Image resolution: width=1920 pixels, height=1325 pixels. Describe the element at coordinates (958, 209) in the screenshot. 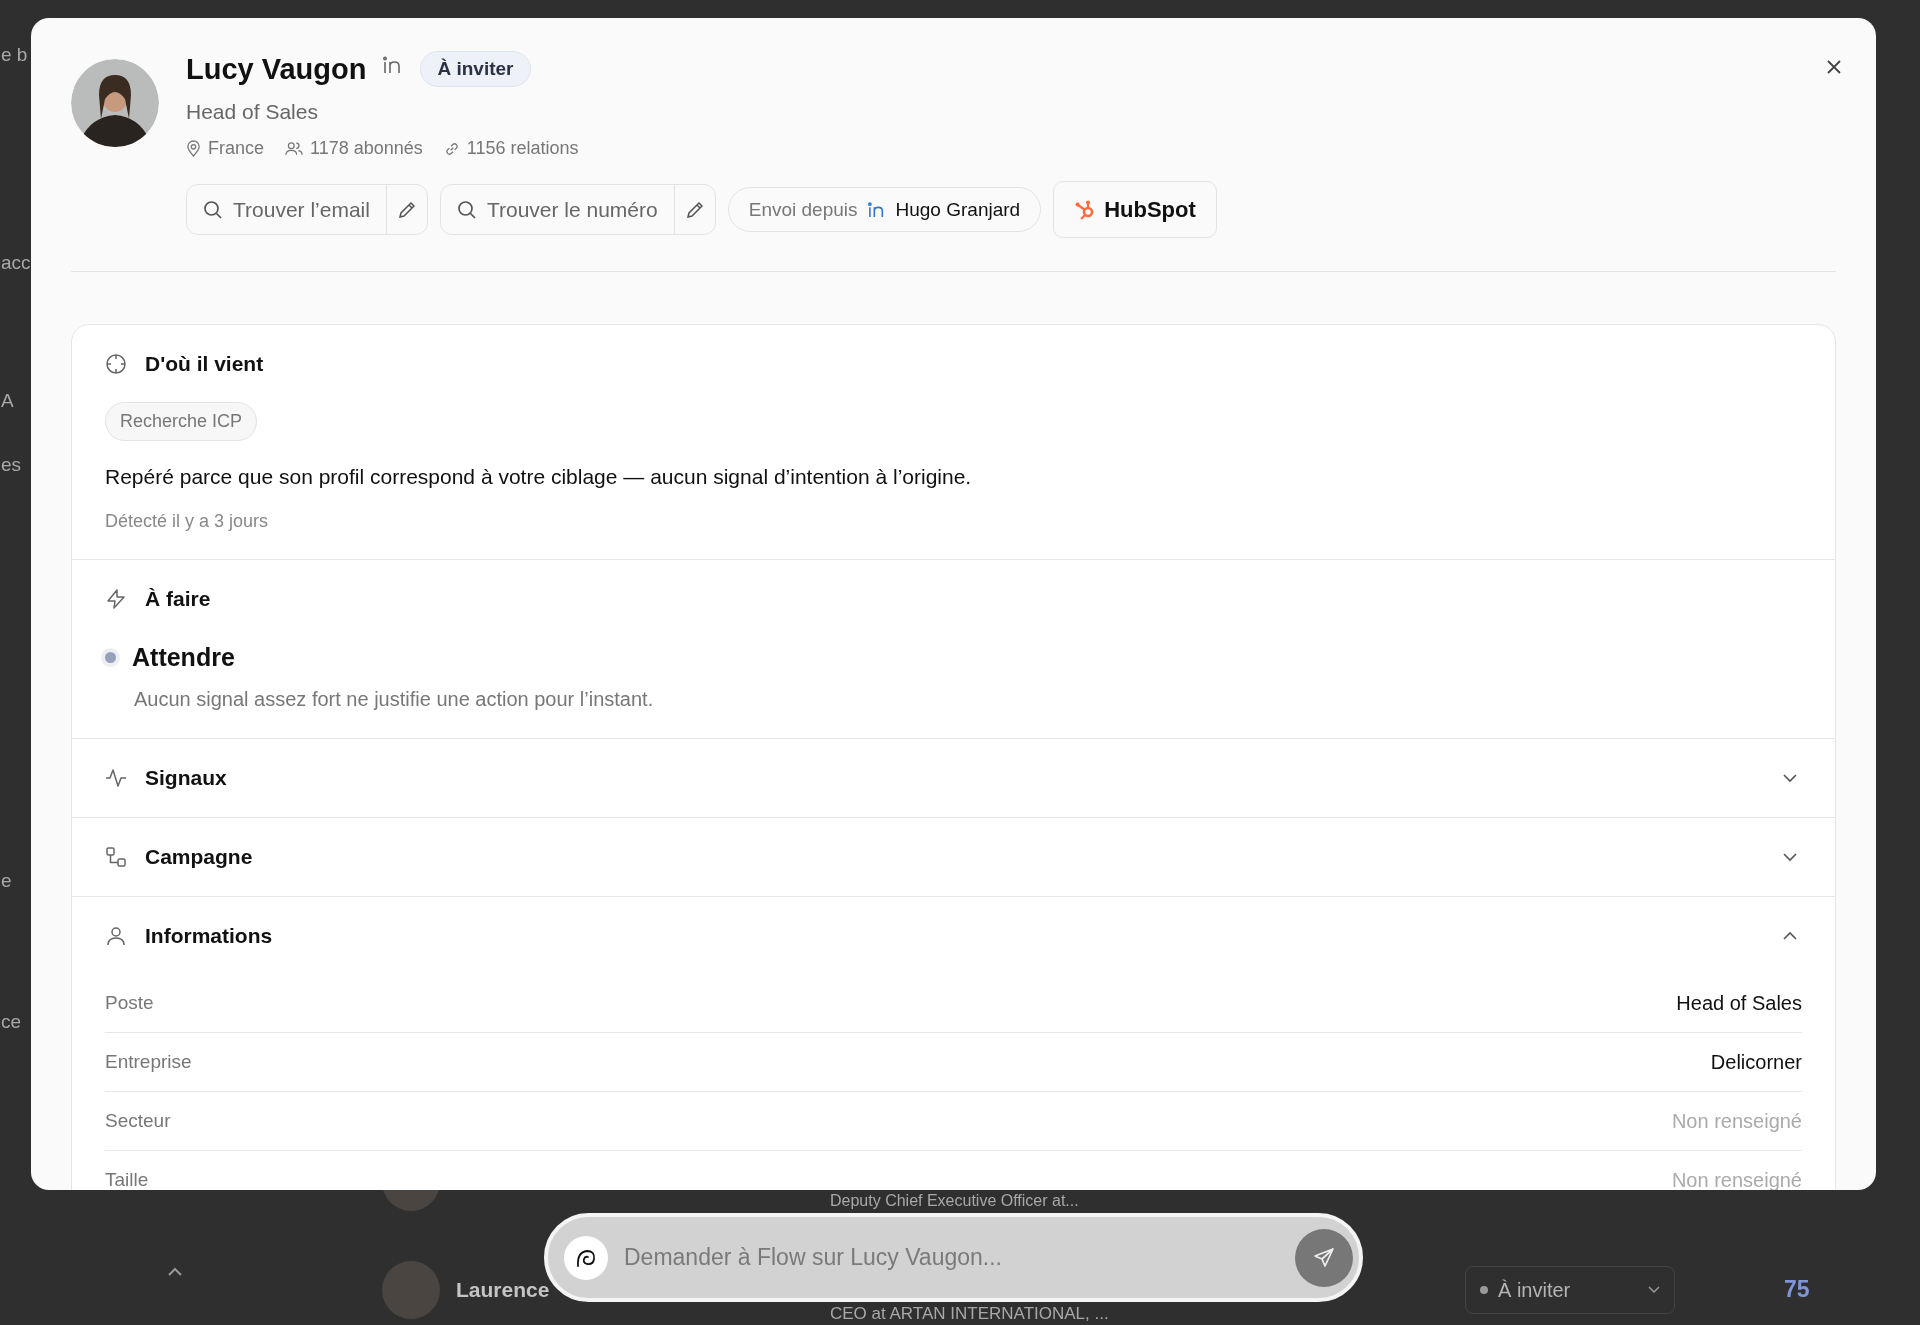

I see `sender-name: Hugo Granjard` at that location.